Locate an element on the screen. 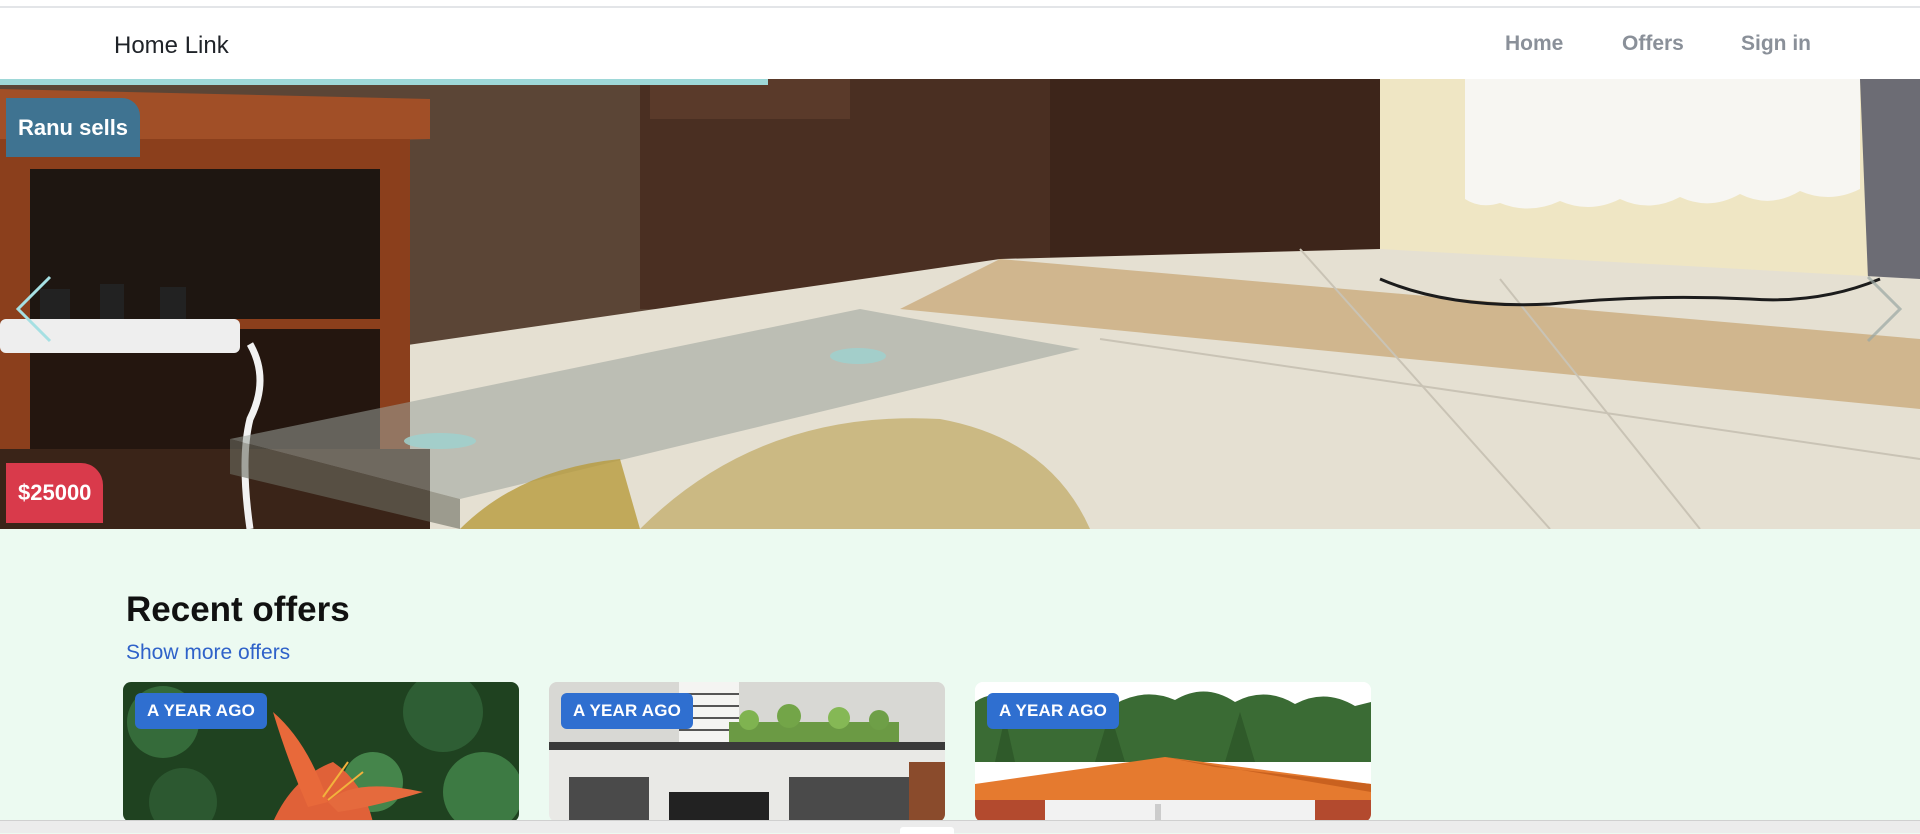 This screenshot has width=1920, height=834. seller-tag: Ranu sells is located at coordinates (73, 127).